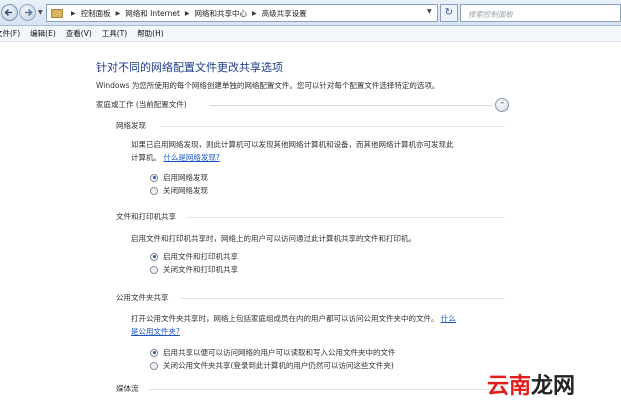 Image resolution: width=621 pixels, height=410 pixels. I want to click on control-panel-folder-icon, so click(57, 13).